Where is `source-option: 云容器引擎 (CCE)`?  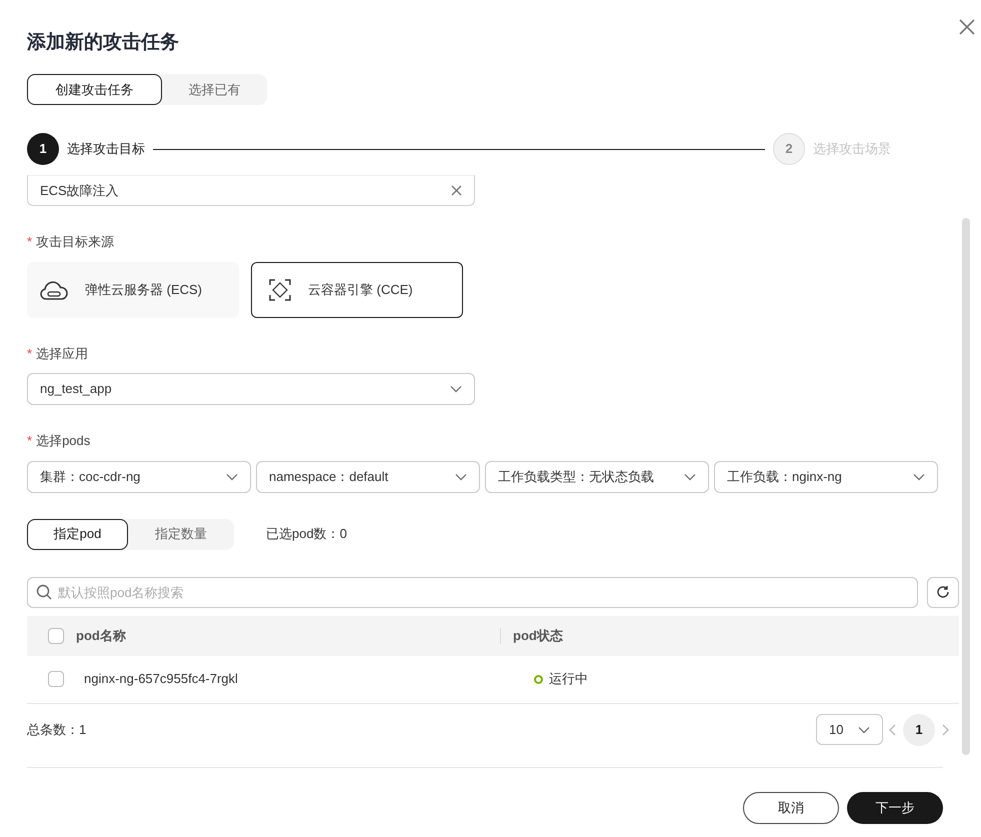 source-option: 云容器引擎 (CCE) is located at coordinates (357, 290).